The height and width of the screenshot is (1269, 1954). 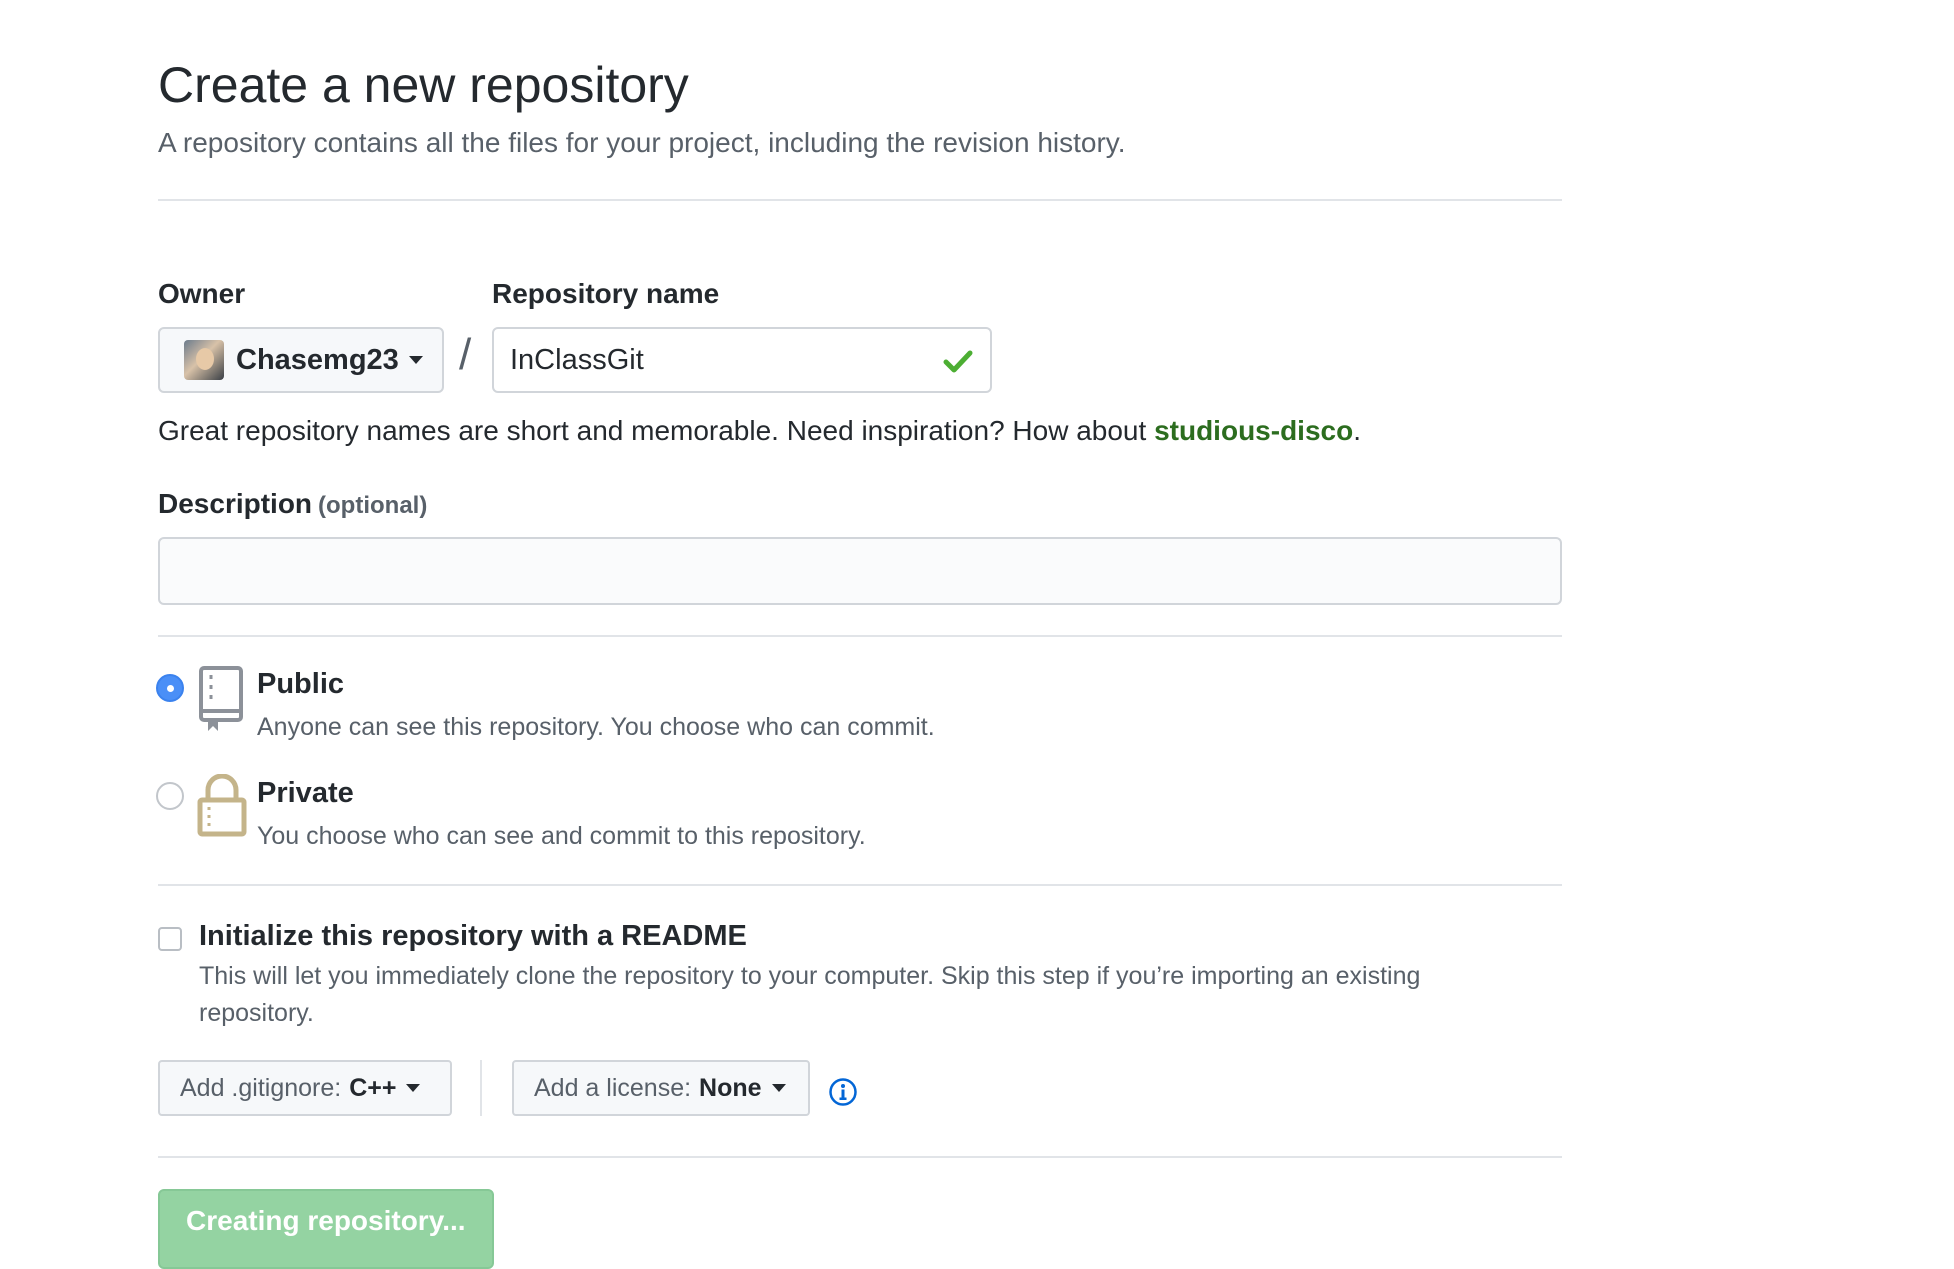 What do you see at coordinates (235, 503) in the screenshot?
I see `description-label-text: Description` at bounding box center [235, 503].